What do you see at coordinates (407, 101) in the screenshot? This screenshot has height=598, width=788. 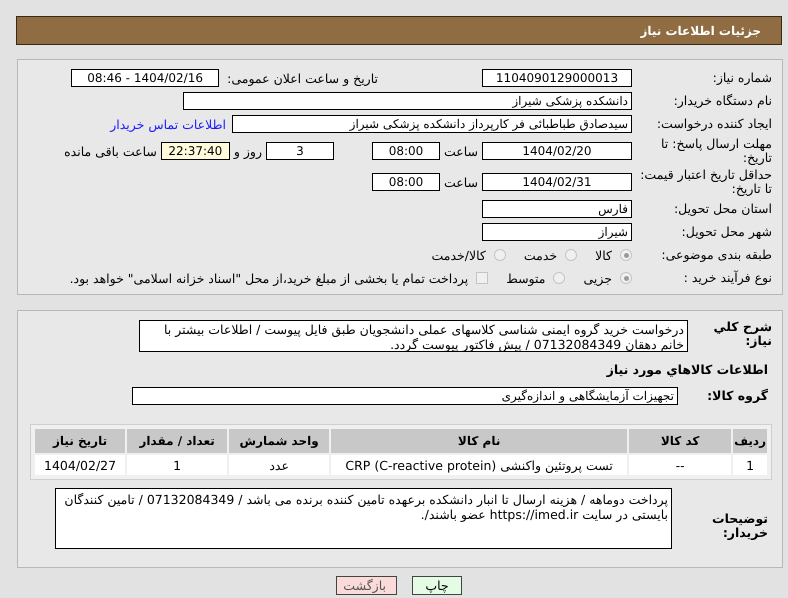 I see `input-field: دانشکده پزشکی شیراز` at bounding box center [407, 101].